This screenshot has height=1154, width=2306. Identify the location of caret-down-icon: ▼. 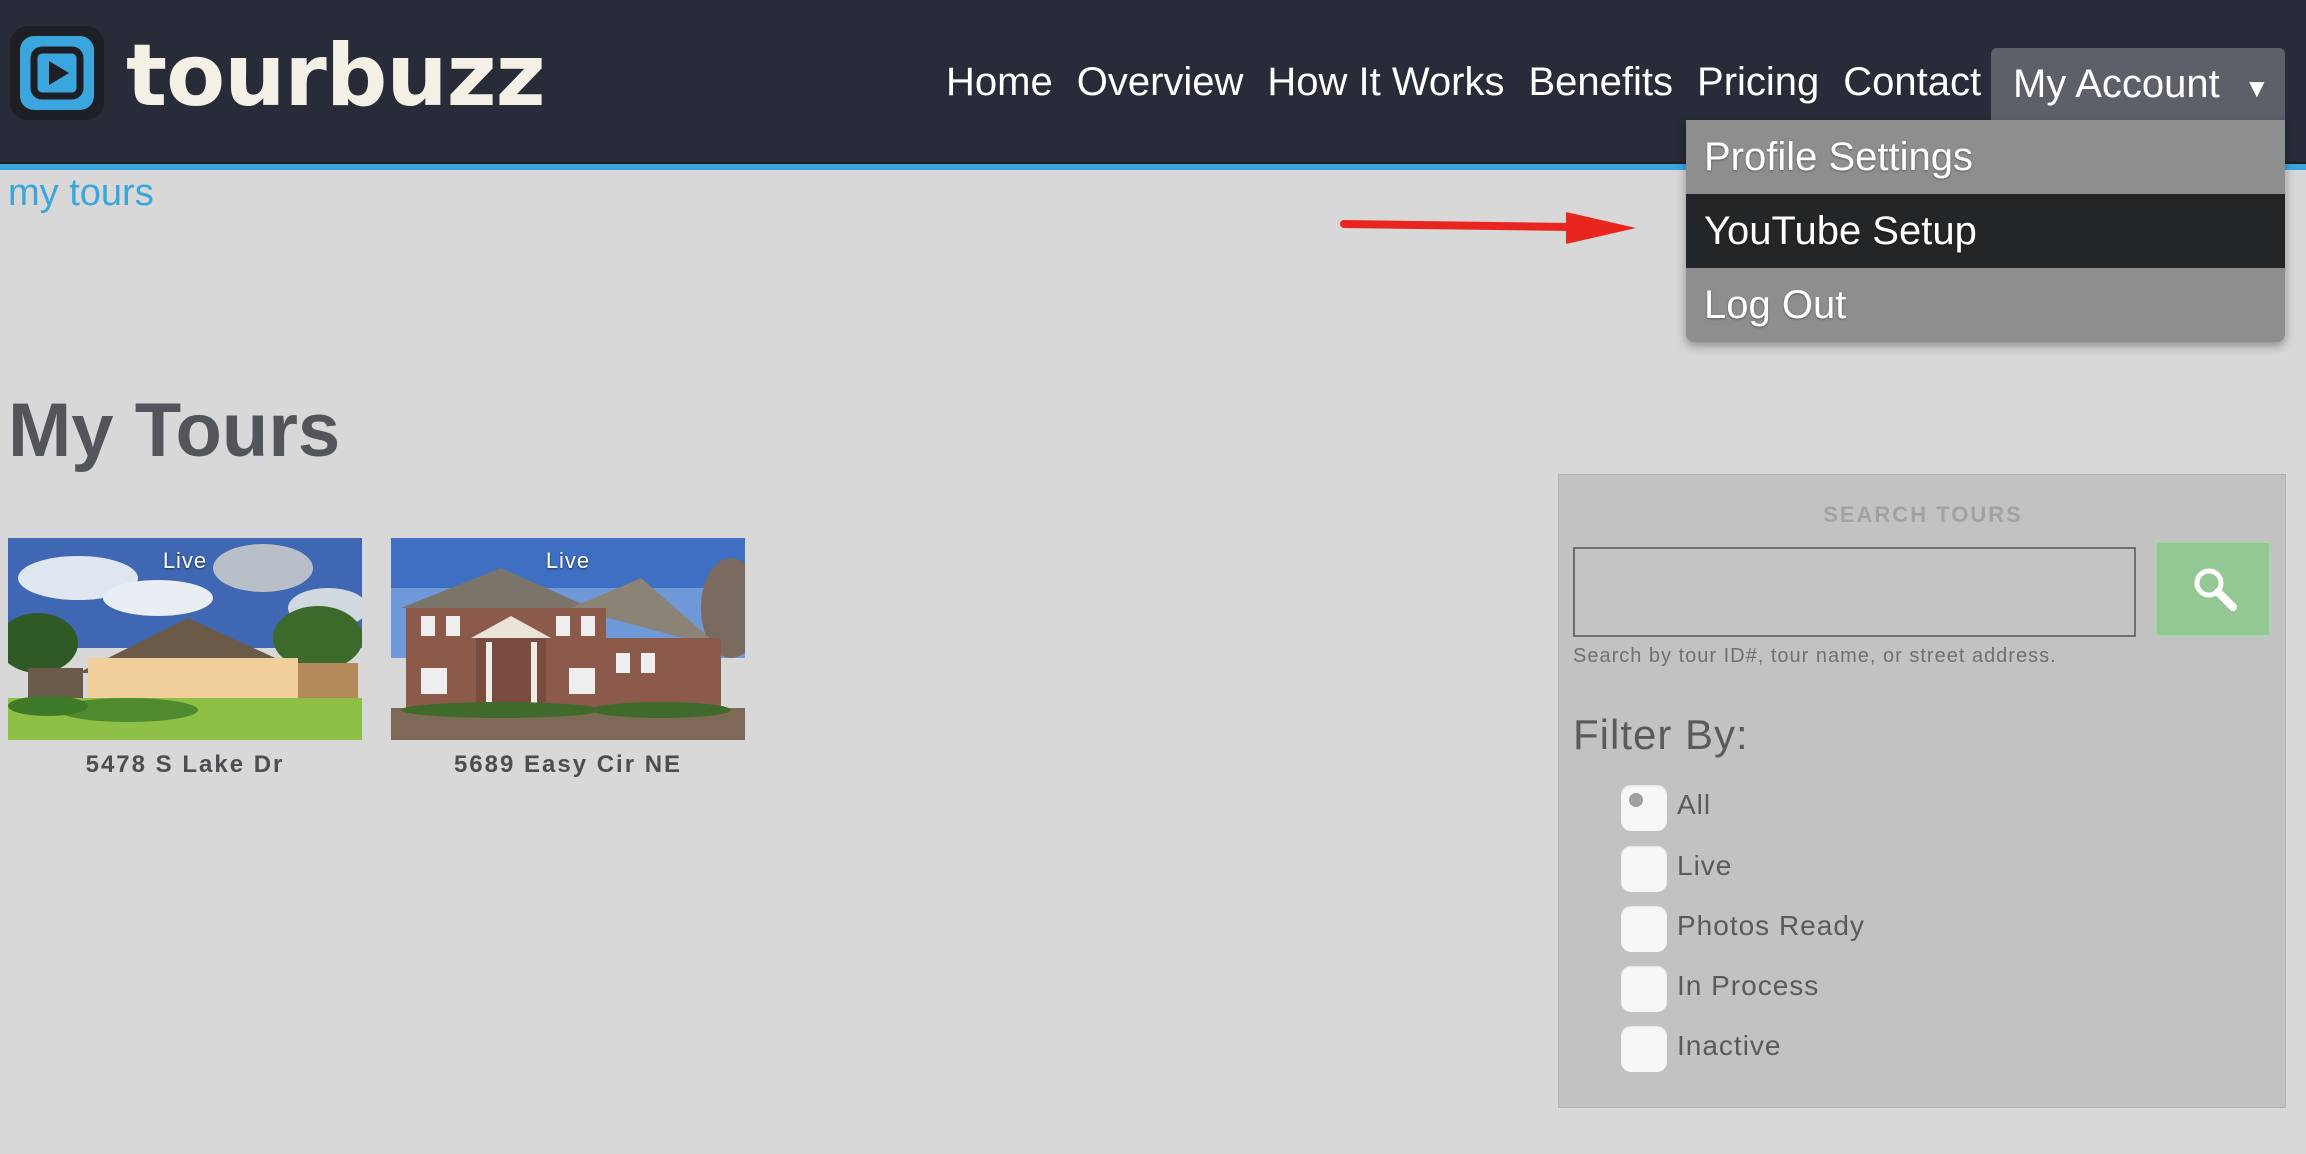
(2257, 88).